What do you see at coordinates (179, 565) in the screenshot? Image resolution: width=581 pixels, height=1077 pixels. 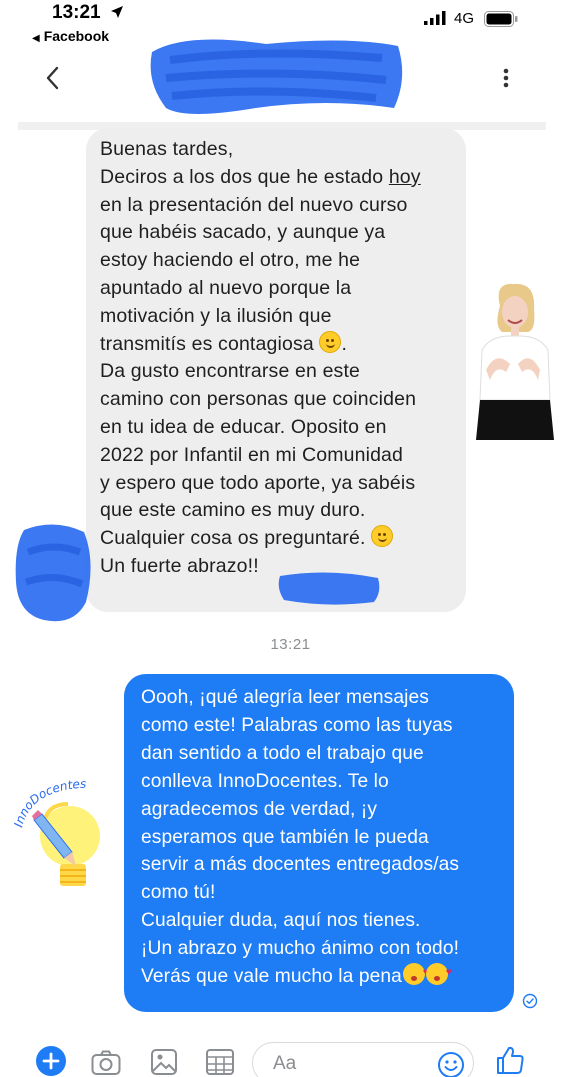 I see `received-line: Un fuerte abrazo!!` at bounding box center [179, 565].